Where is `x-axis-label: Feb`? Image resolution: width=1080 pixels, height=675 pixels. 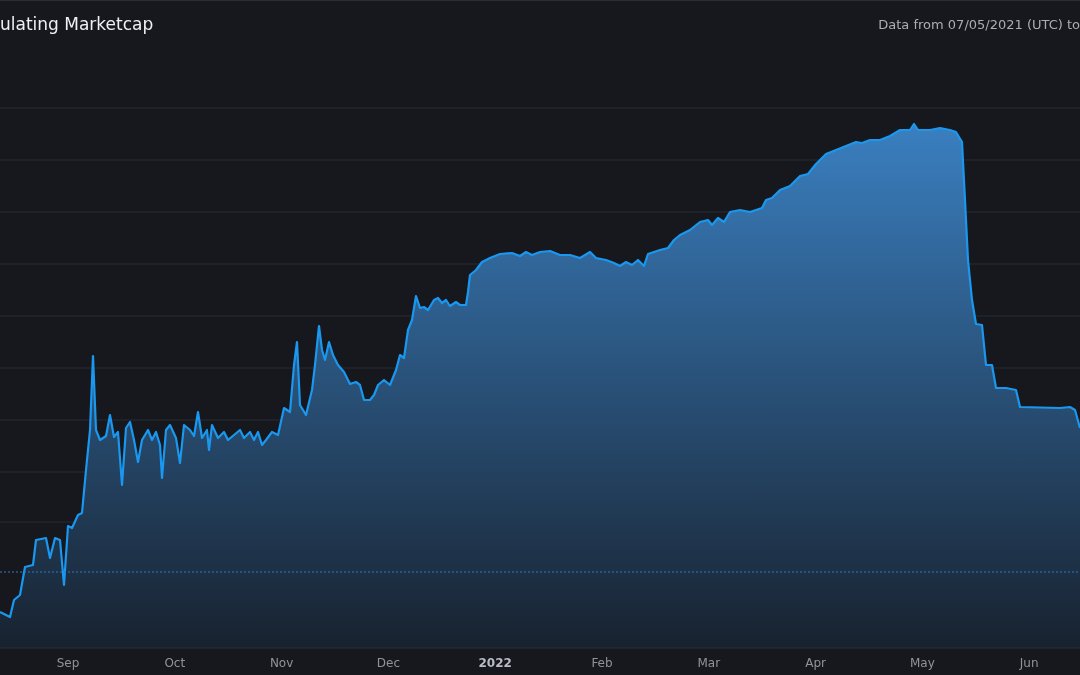 x-axis-label: Feb is located at coordinates (602, 663).